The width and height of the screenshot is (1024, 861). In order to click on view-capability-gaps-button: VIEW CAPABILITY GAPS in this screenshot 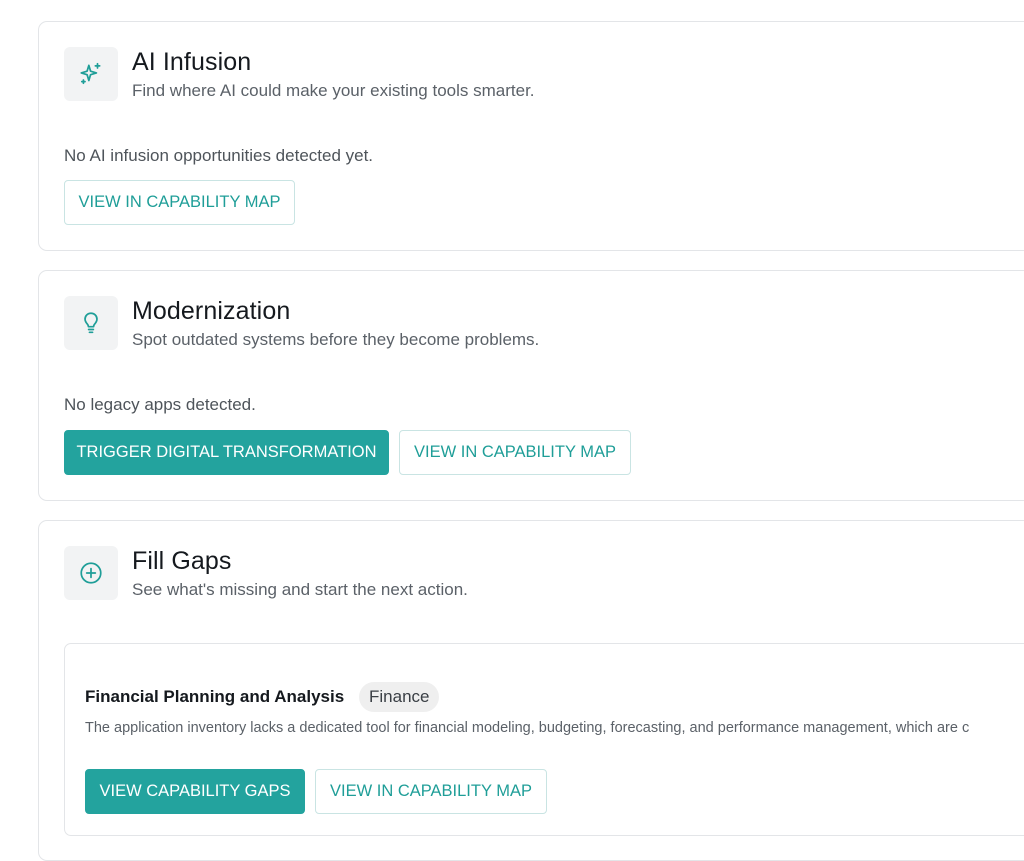, I will do `click(195, 791)`.